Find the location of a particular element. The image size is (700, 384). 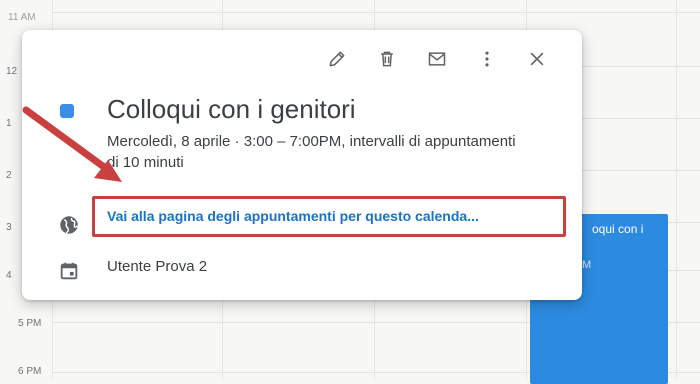

time-label: 6 PM is located at coordinates (30, 371).